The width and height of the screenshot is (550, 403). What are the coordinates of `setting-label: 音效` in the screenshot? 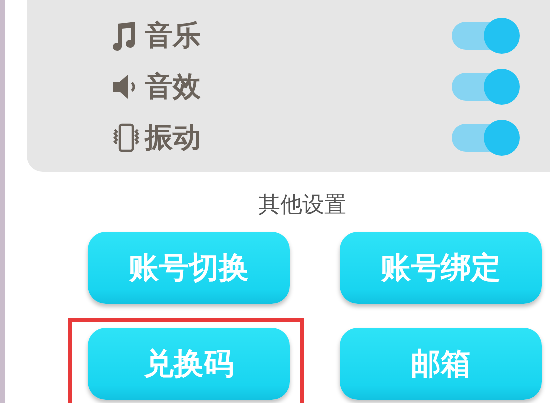 It's located at (173, 86).